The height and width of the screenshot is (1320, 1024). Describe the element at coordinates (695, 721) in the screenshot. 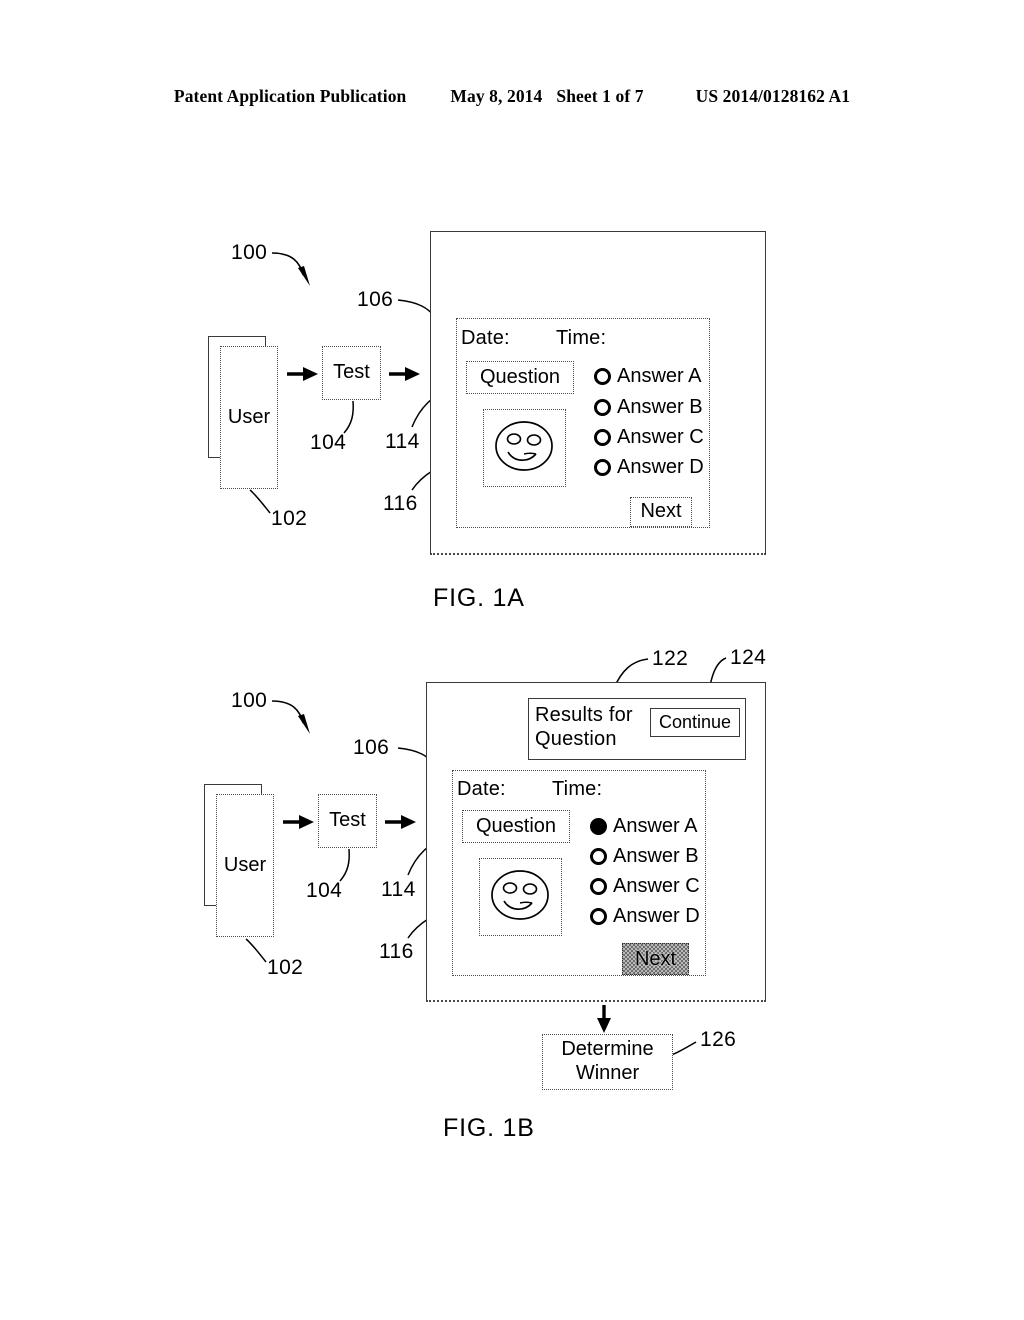

I see `continue-button-label: Continue` at that location.